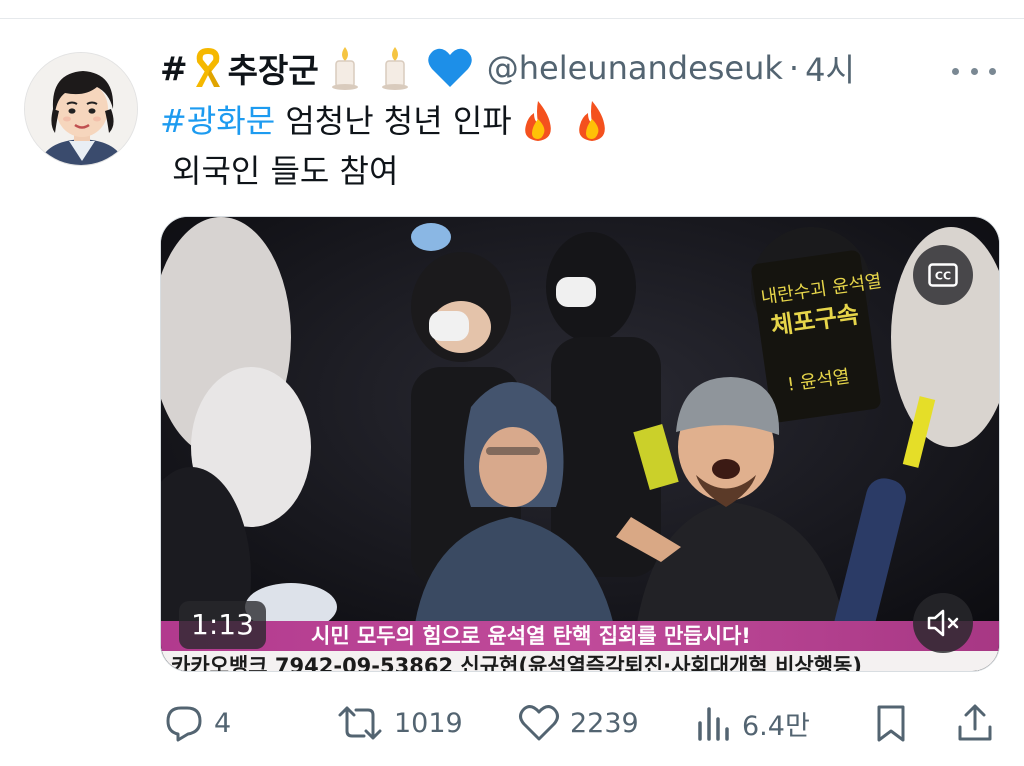  I want to click on banner-text: 시민 모두의 힘으로 윤석열 탄핵 집회를 만듭시다!, so click(531, 636).